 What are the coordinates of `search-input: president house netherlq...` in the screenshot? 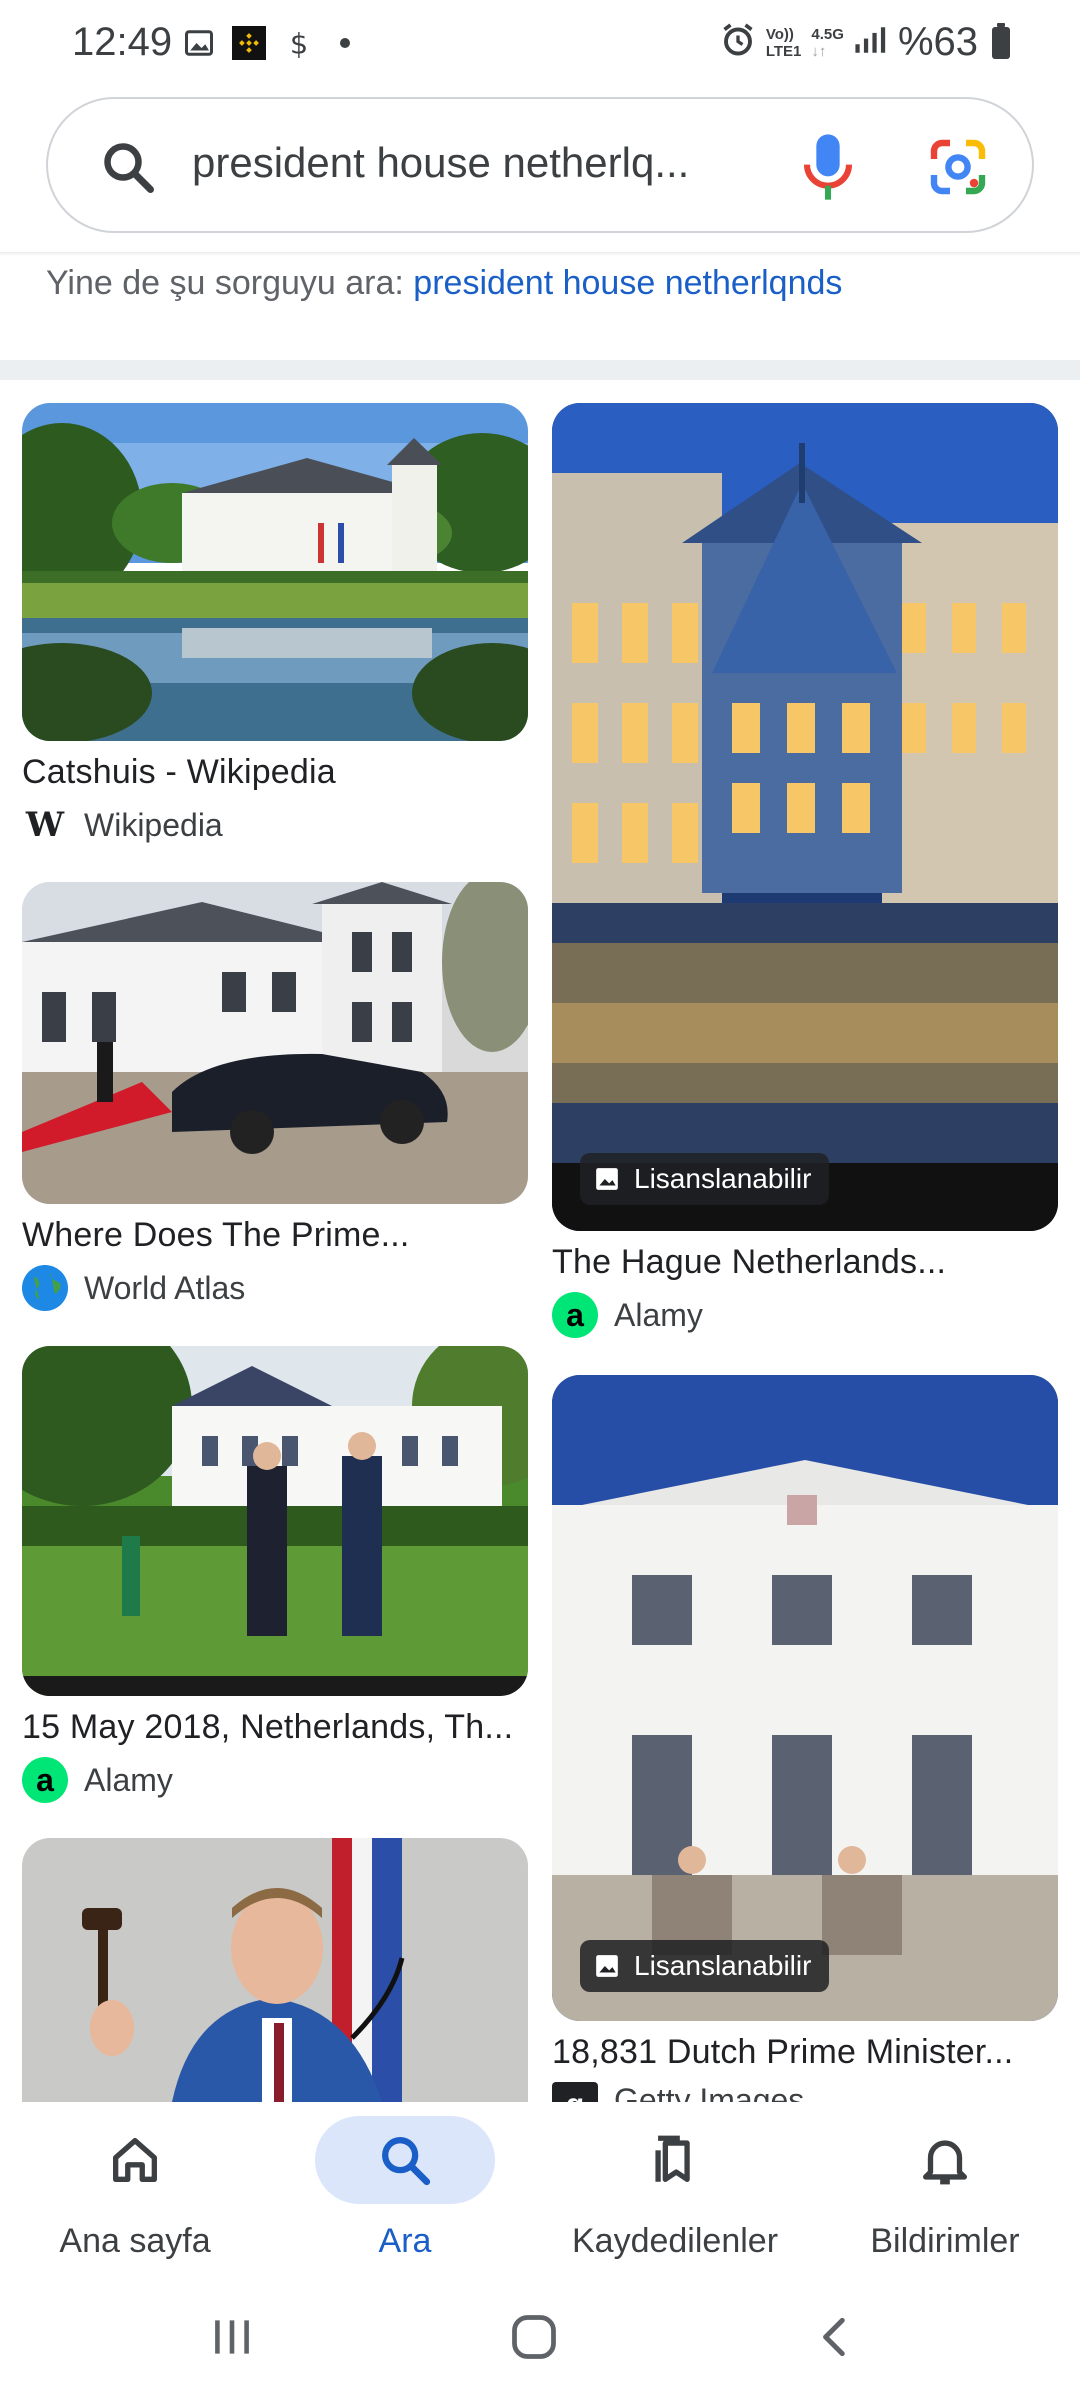 It's located at (440, 163).